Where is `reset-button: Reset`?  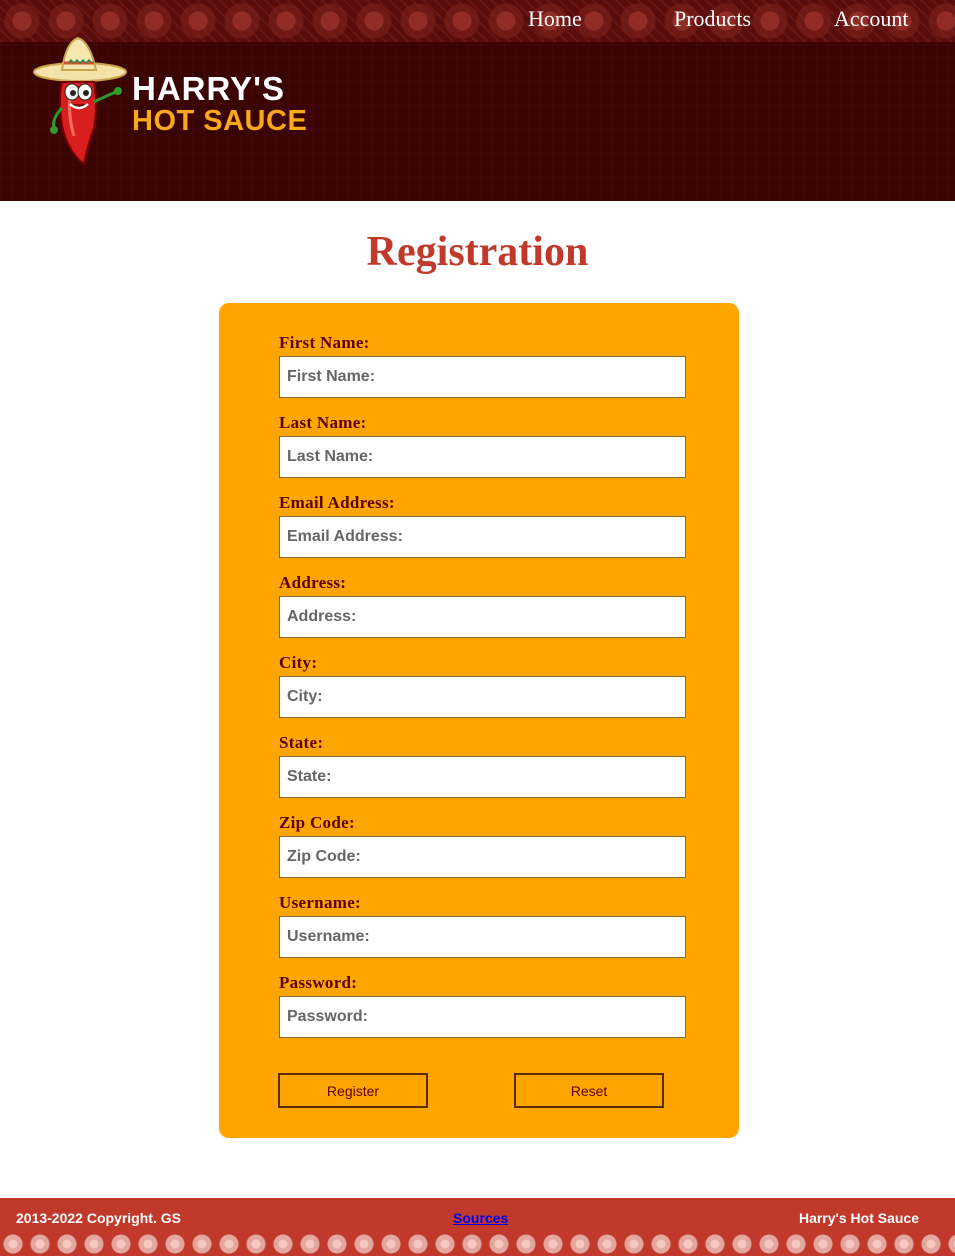
reset-button: Reset is located at coordinates (589, 1090).